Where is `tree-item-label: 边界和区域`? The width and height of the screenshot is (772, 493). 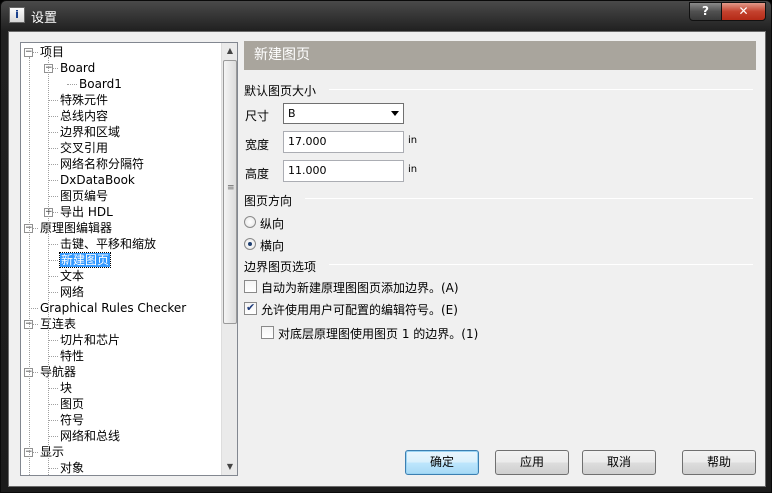
tree-item-label: 边界和区域 is located at coordinates (90, 132).